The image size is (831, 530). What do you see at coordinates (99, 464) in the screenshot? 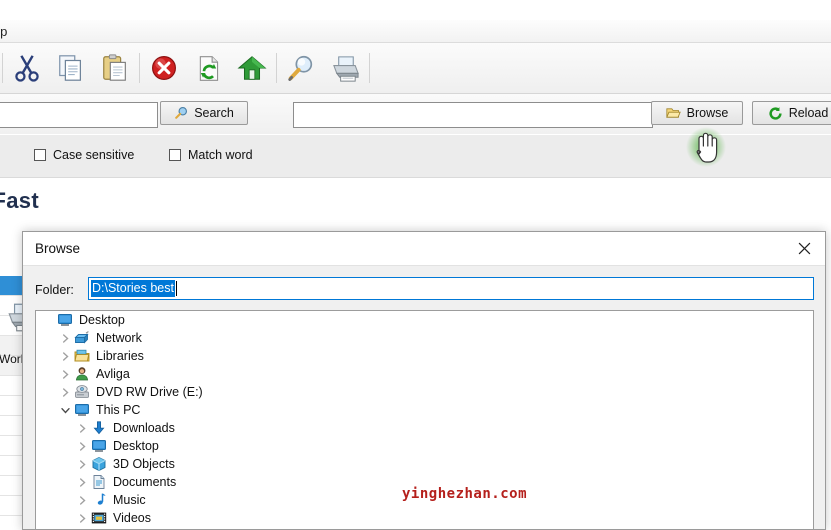
I see `cube-icon` at bounding box center [99, 464].